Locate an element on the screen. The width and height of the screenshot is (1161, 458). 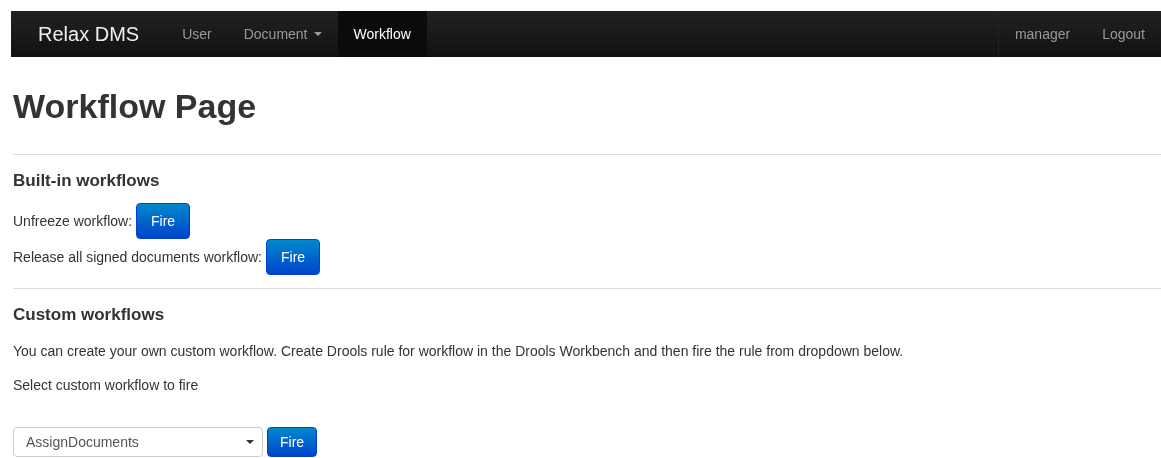
nav-item: Document is located at coordinates (282, 34).